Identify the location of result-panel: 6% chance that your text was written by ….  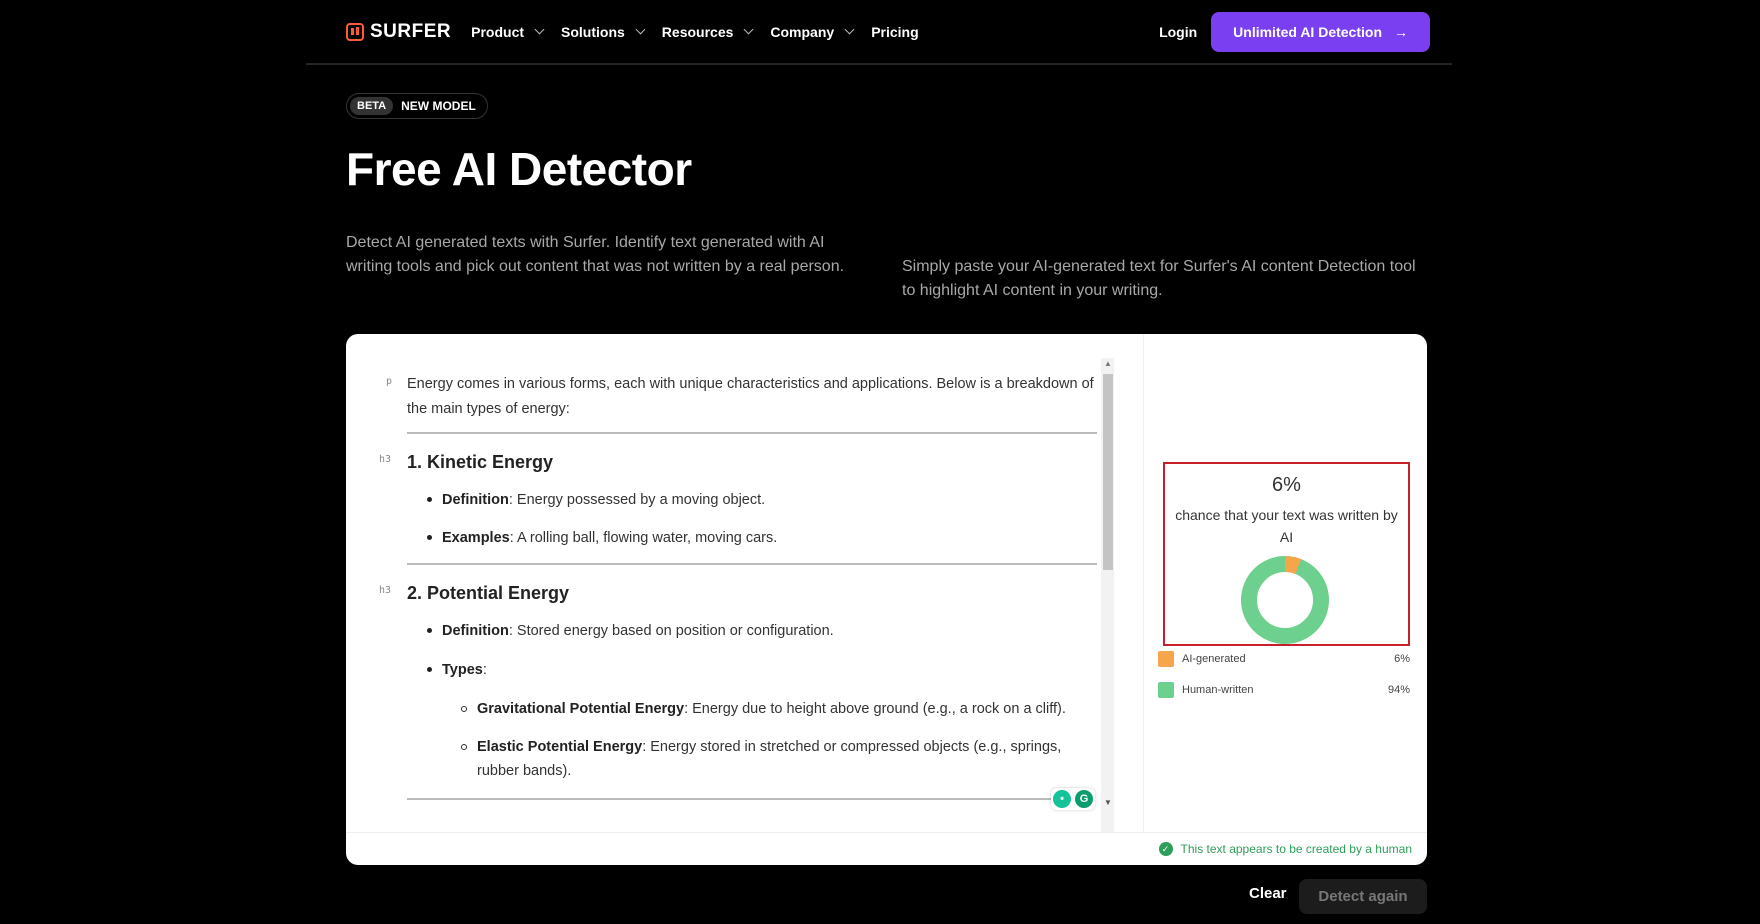
(1285, 583).